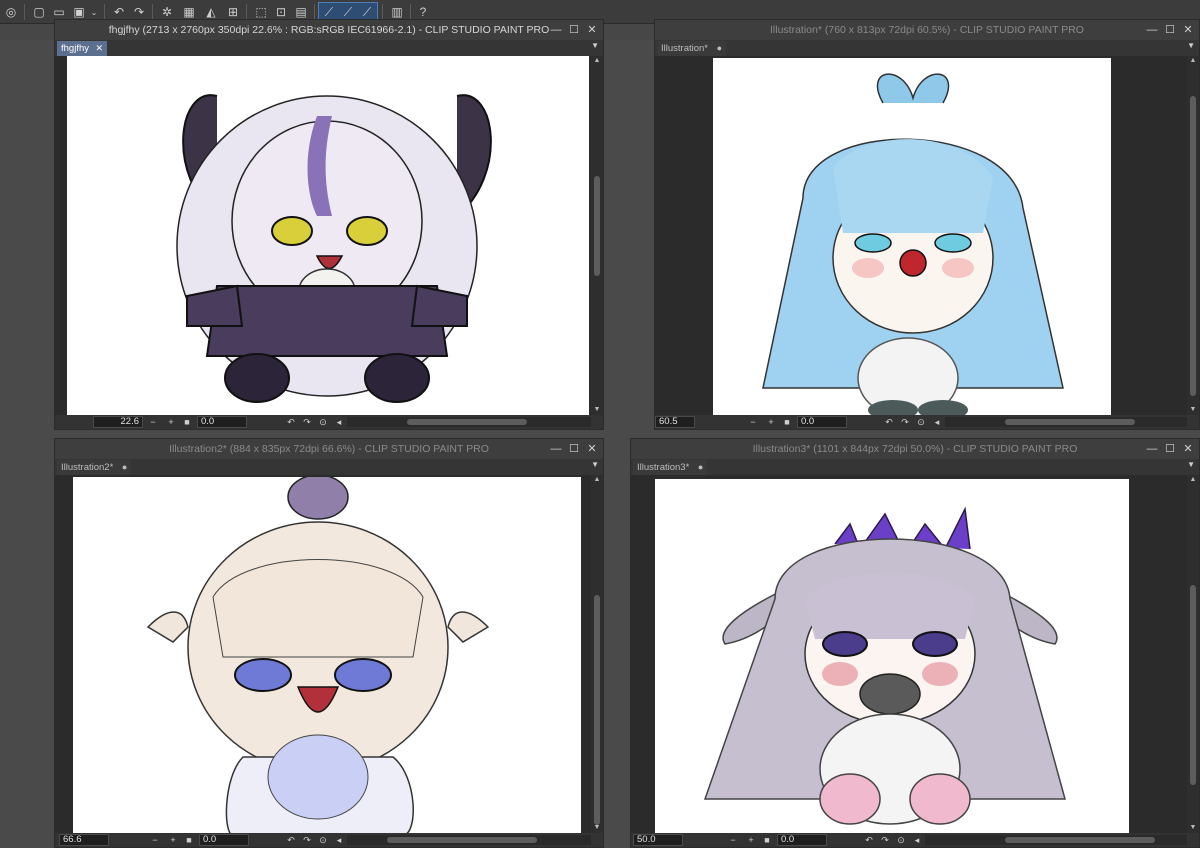 This screenshot has width=1200, height=848. Describe the element at coordinates (670, 467) in the screenshot. I see `document-tab: Illustration3* ●` at that location.